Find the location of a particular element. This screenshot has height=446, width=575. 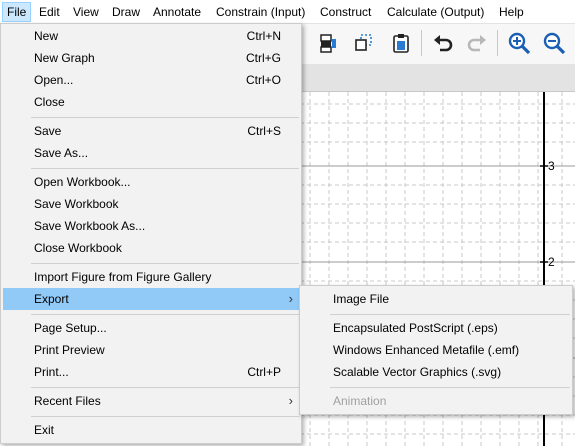

zoom-out-icon is located at coordinates (554, 43).